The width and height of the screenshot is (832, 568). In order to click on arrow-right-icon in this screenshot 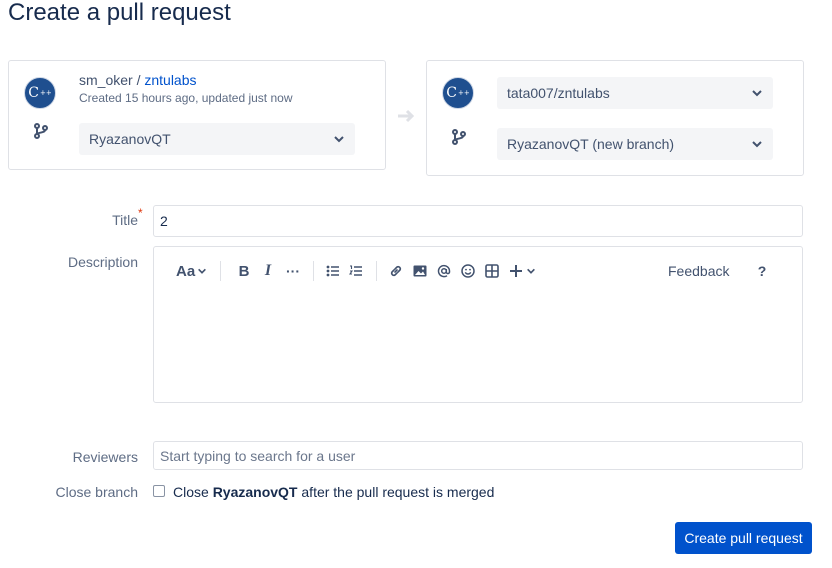, I will do `click(406, 116)`.